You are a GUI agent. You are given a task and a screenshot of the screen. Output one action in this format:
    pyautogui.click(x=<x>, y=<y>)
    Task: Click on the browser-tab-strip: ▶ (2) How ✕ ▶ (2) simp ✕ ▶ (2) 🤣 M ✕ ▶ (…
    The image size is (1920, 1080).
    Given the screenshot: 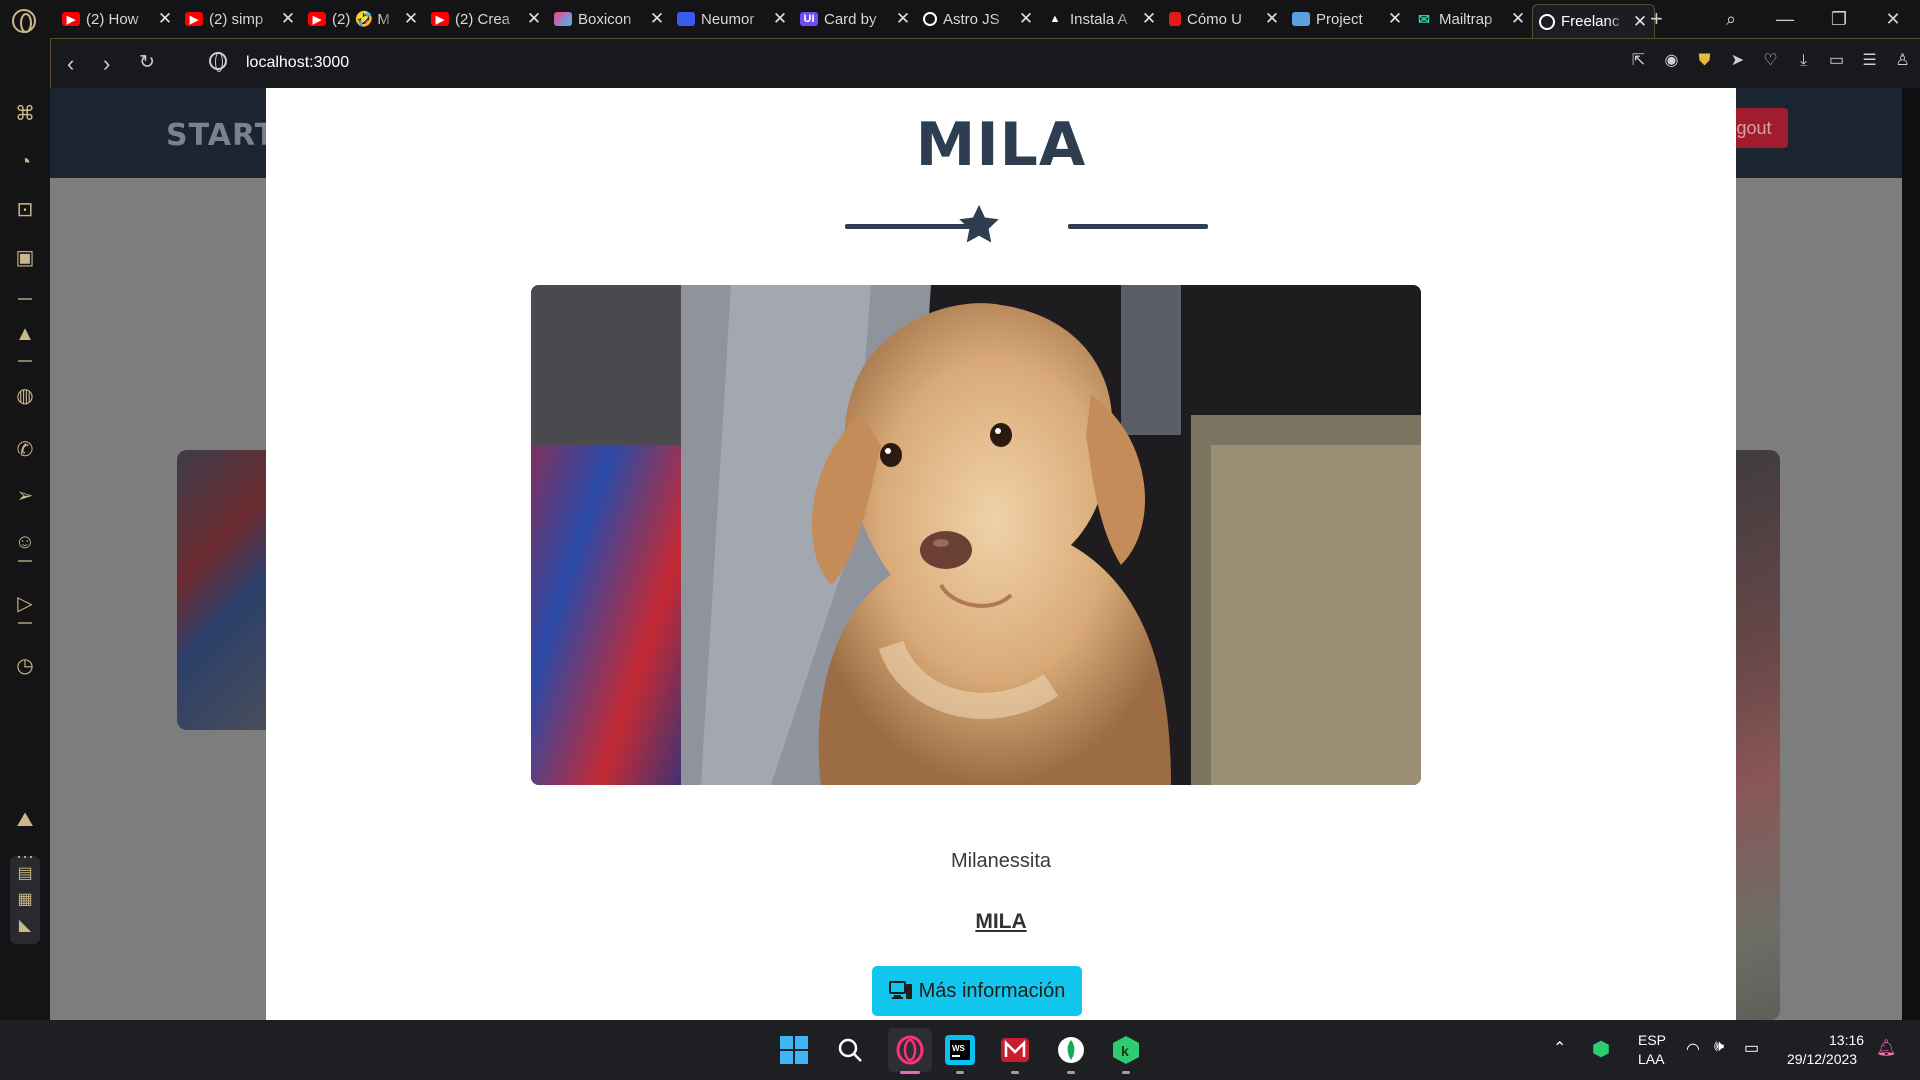 What is the action you would take?
    pyautogui.click(x=960, y=19)
    